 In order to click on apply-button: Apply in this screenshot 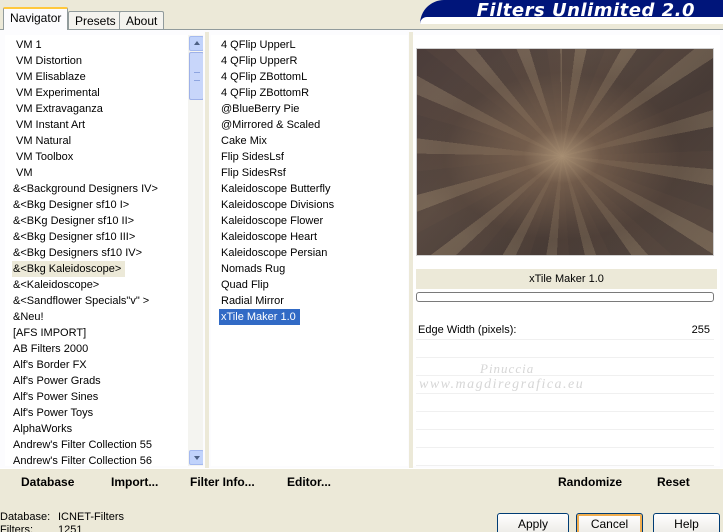, I will do `click(533, 522)`.